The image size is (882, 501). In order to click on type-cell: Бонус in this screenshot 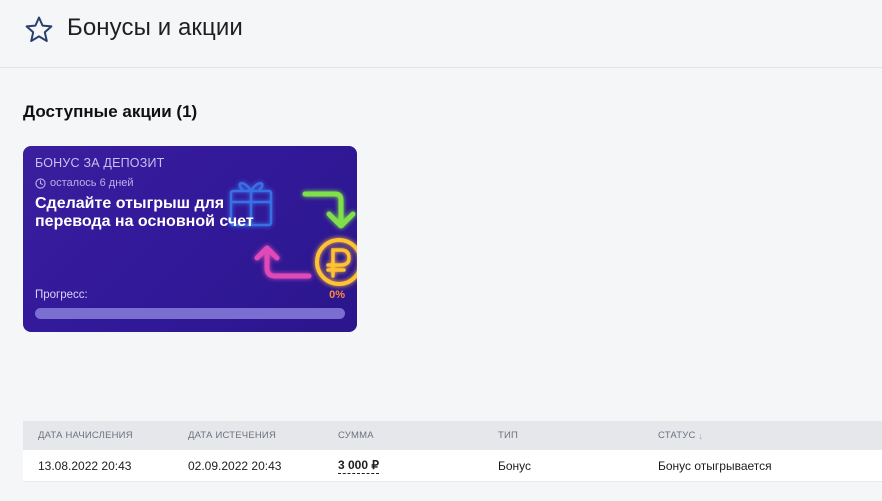, I will do `click(515, 465)`.